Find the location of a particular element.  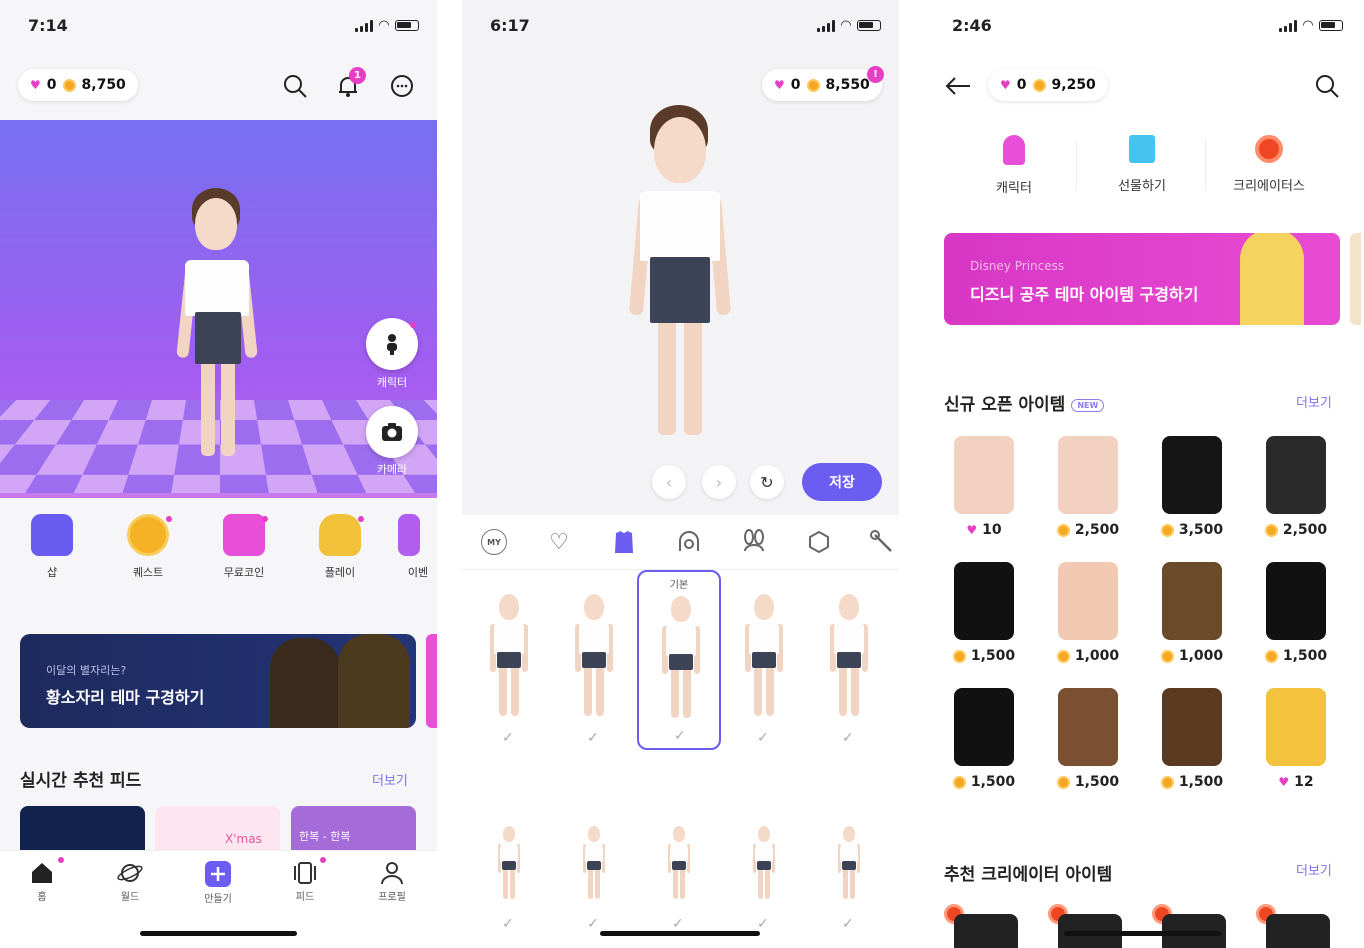

tab-home: 홈 is located at coordinates (42, 882).